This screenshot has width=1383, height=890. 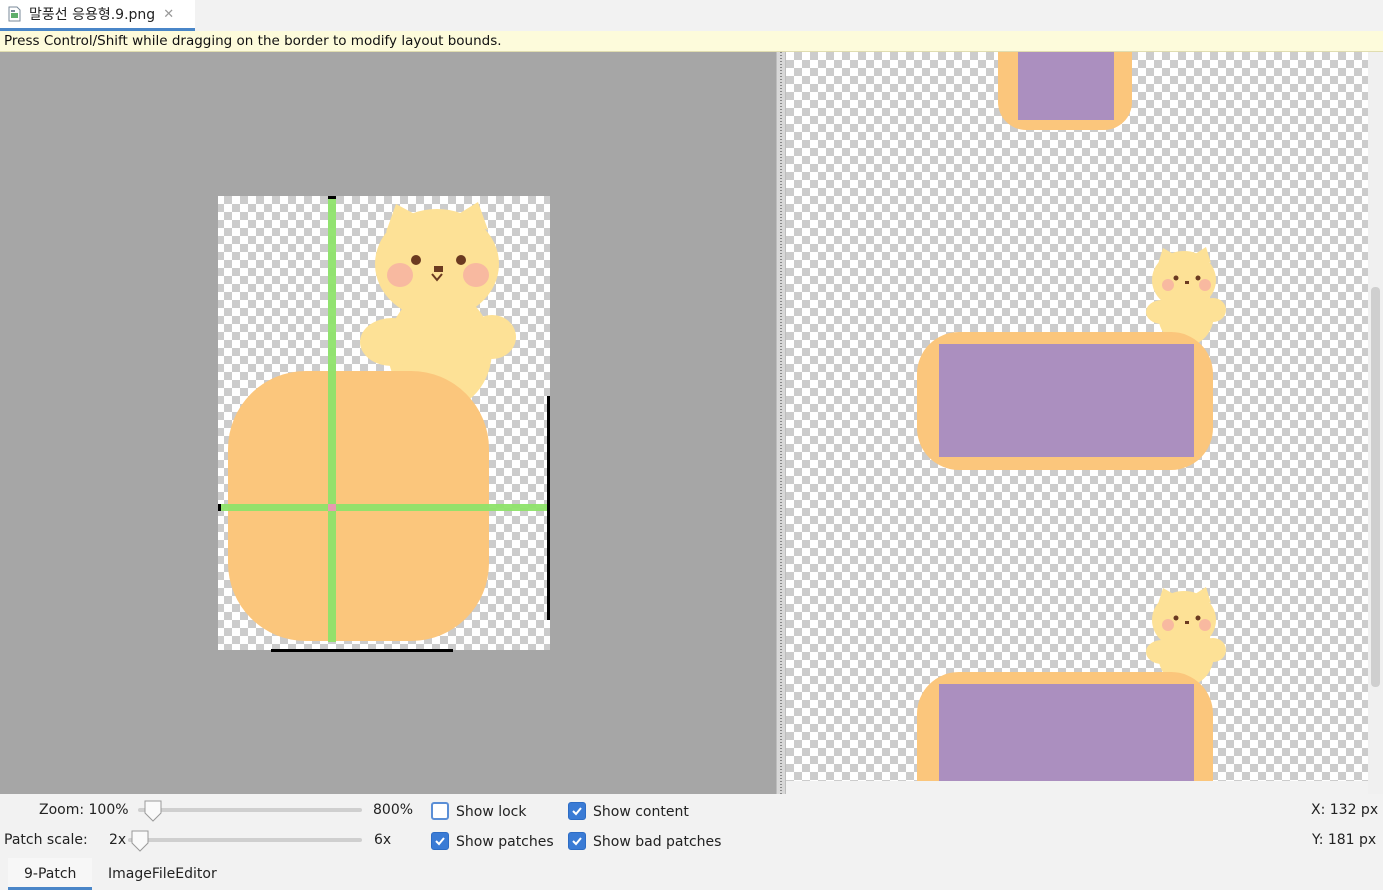 I want to click on patch-scale-max-label: 6x, so click(x=383, y=840).